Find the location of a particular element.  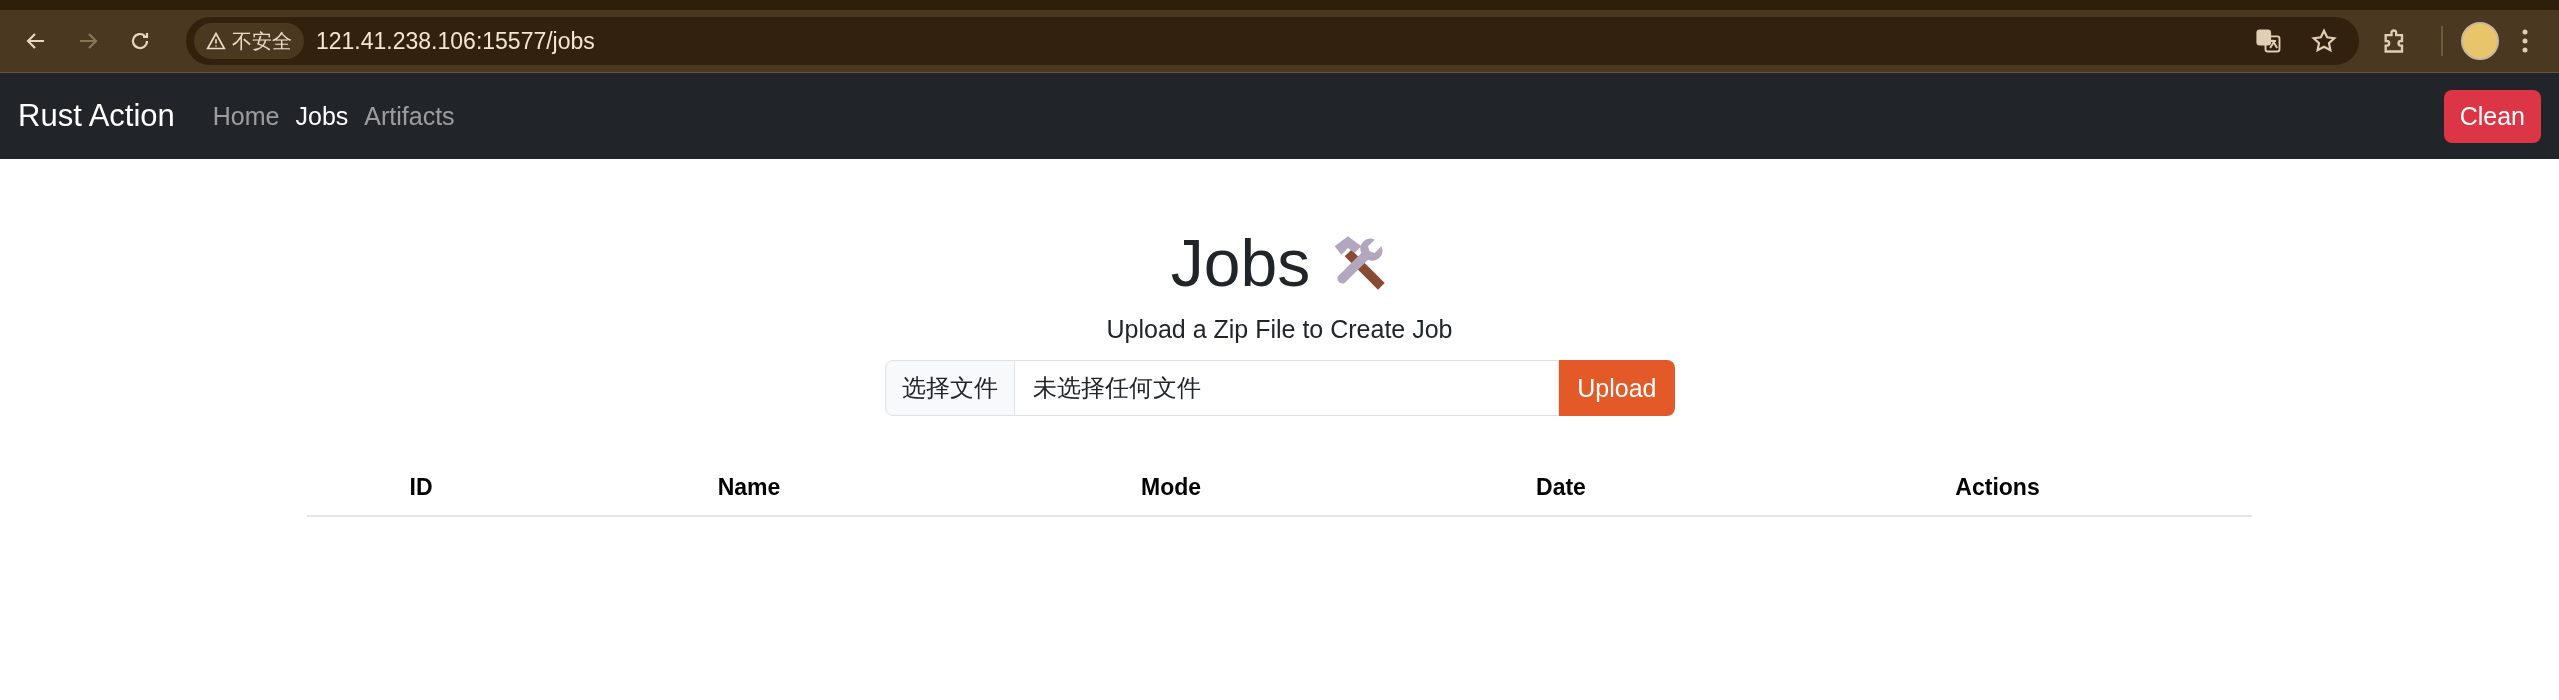

address-bar: 不安全 121.41.238.106:15577/jobs is located at coordinates (1272, 41).